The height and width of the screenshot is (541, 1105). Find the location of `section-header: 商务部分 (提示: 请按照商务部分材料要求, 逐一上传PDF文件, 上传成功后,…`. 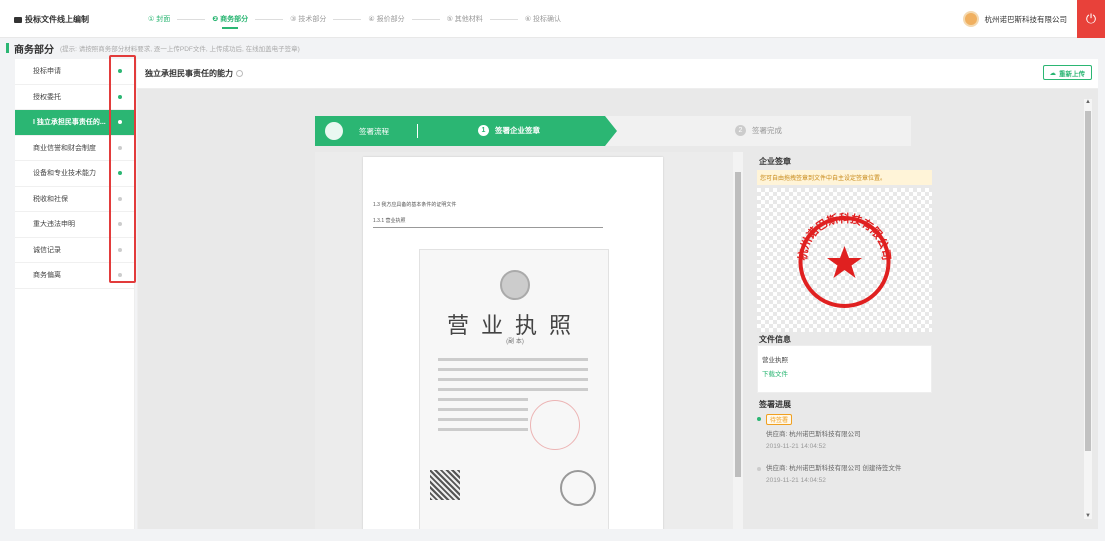

section-header: 商务部分 (提示: 请按照商务部分材料要求, 逐一上传PDF文件, 上传成功后,… is located at coordinates (552, 48).